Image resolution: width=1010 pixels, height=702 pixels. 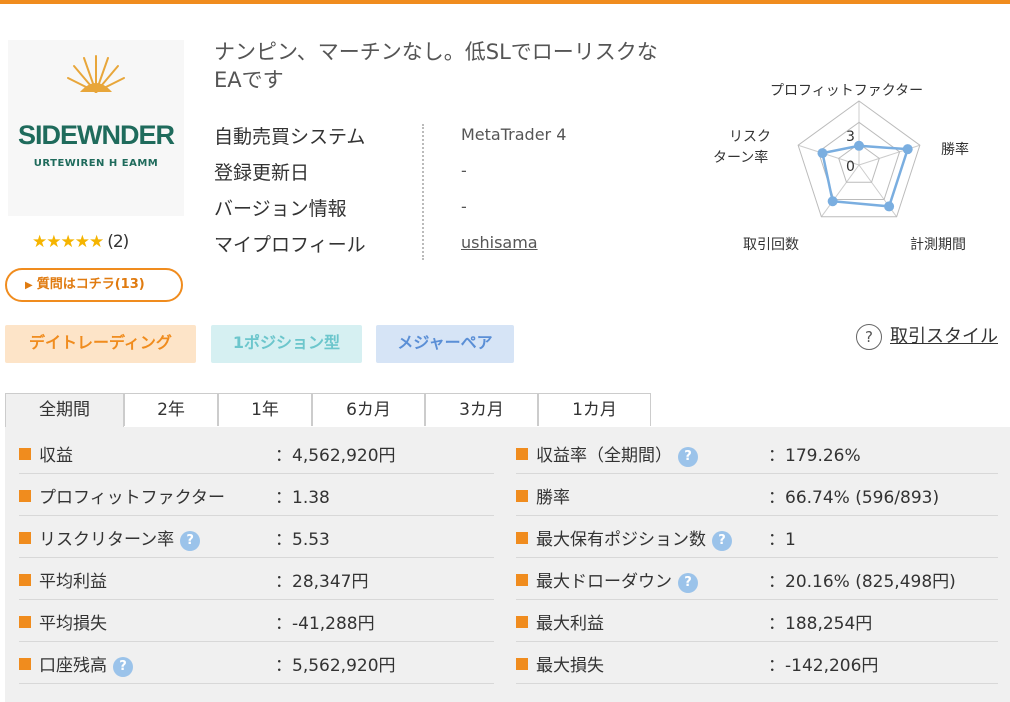 I want to click on info-value: MetaTrader 4, so click(x=514, y=134).